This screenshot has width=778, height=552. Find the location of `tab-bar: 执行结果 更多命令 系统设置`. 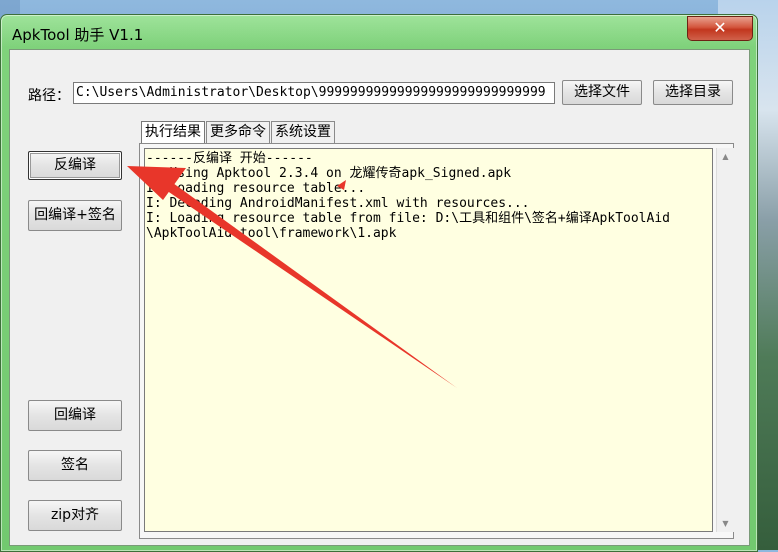

tab-bar: 执行结果 更多命令 系统设置 is located at coordinates (238, 132).